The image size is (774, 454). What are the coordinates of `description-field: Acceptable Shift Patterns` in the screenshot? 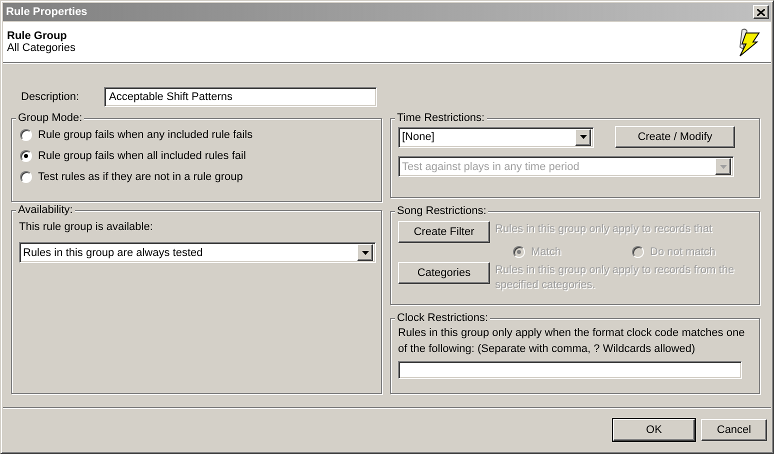 It's located at (240, 97).